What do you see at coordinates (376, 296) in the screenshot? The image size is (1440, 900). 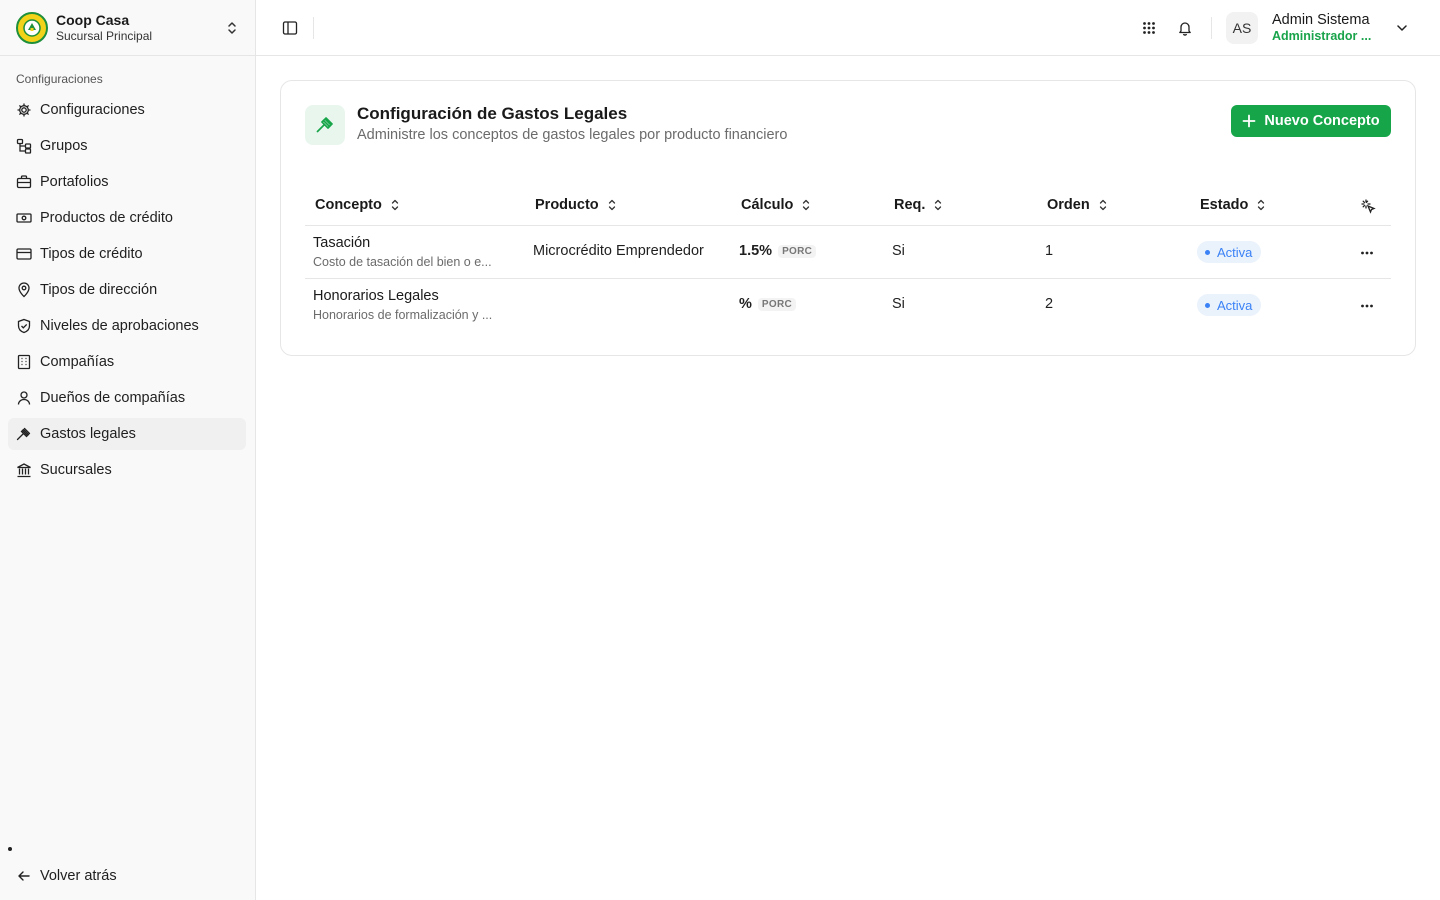 I see `concept-name: Honorarios Legales` at bounding box center [376, 296].